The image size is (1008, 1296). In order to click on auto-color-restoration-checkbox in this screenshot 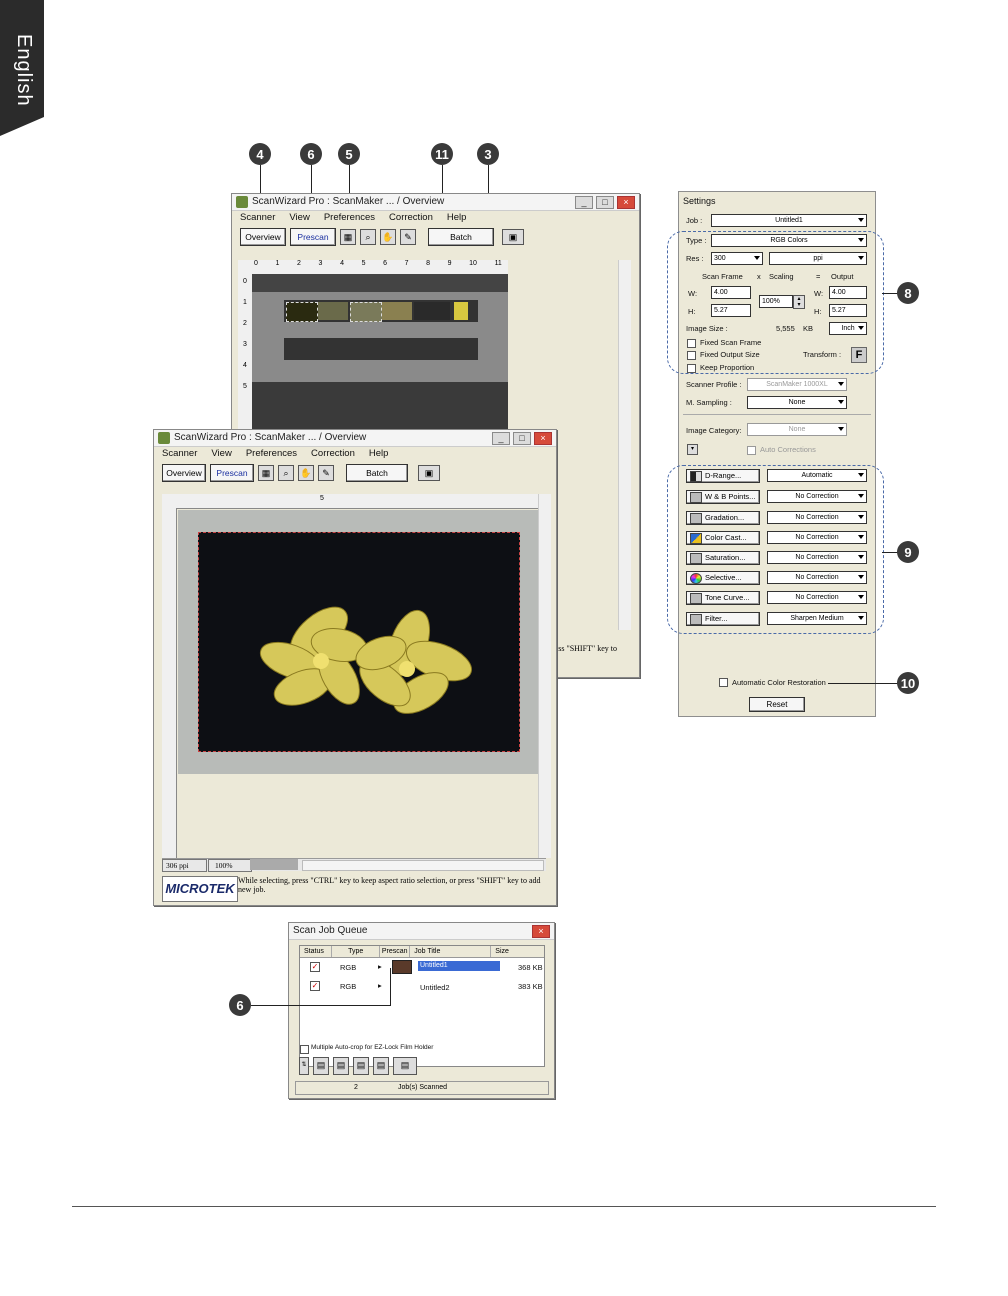, I will do `click(723, 682)`.